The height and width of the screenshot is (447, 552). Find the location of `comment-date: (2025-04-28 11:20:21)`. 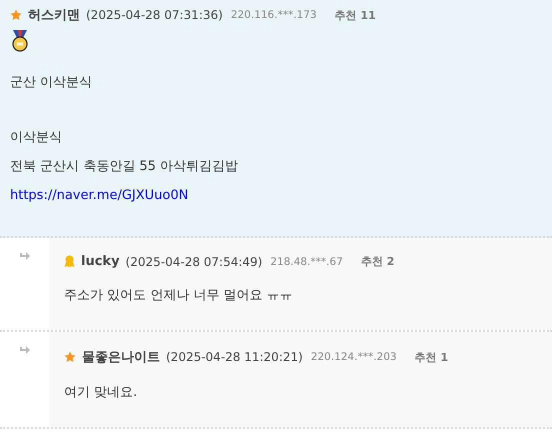

comment-date: (2025-04-28 11:20:21) is located at coordinates (234, 357).